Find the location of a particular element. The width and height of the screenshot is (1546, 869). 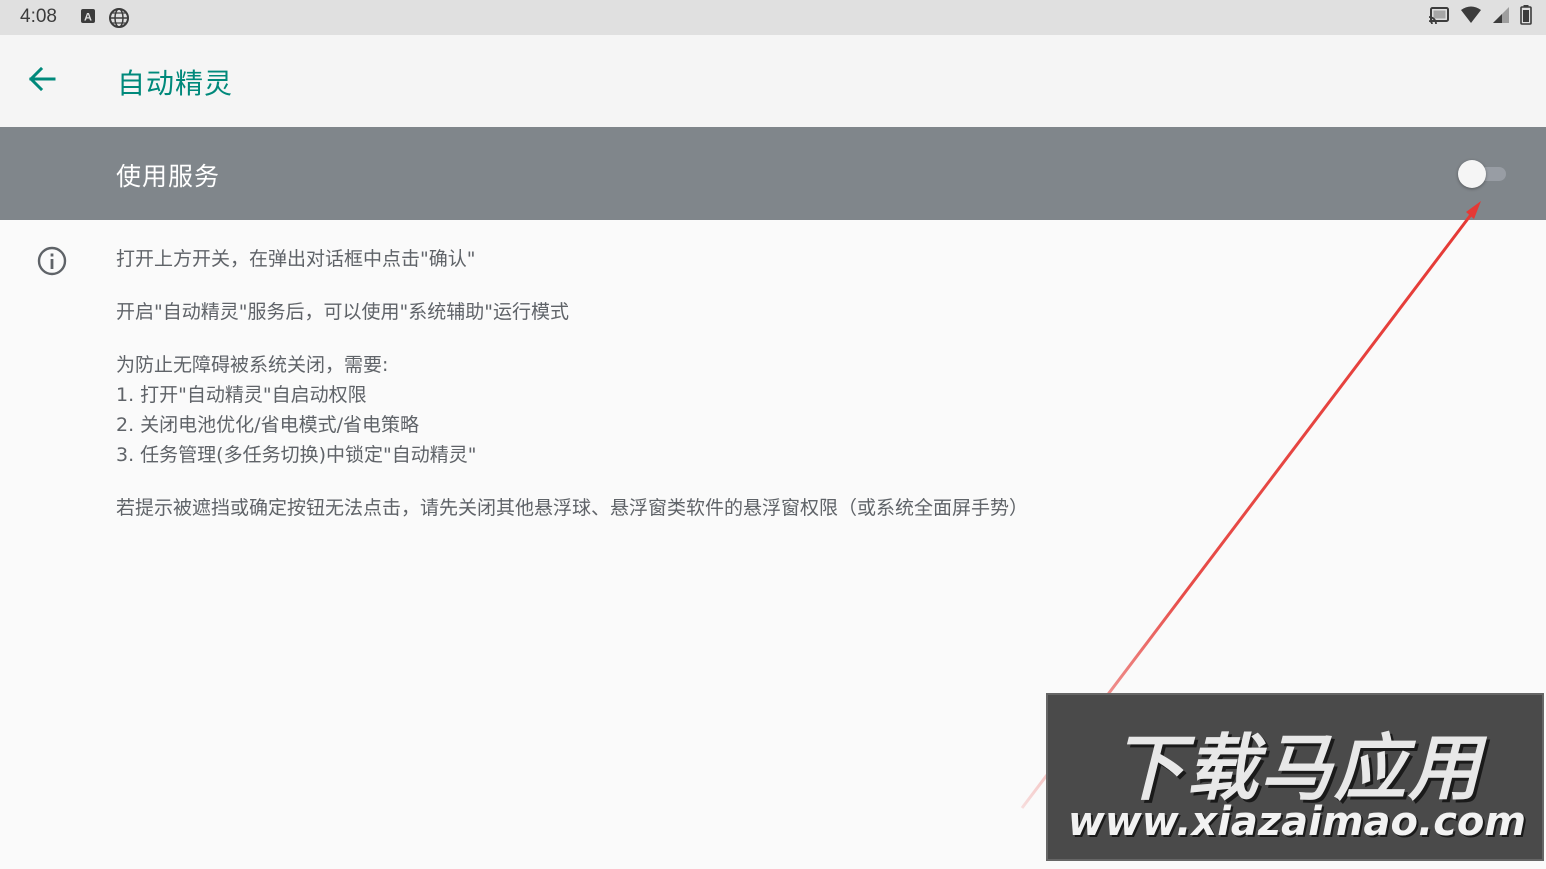

font-a-icon: A is located at coordinates (89, 17).